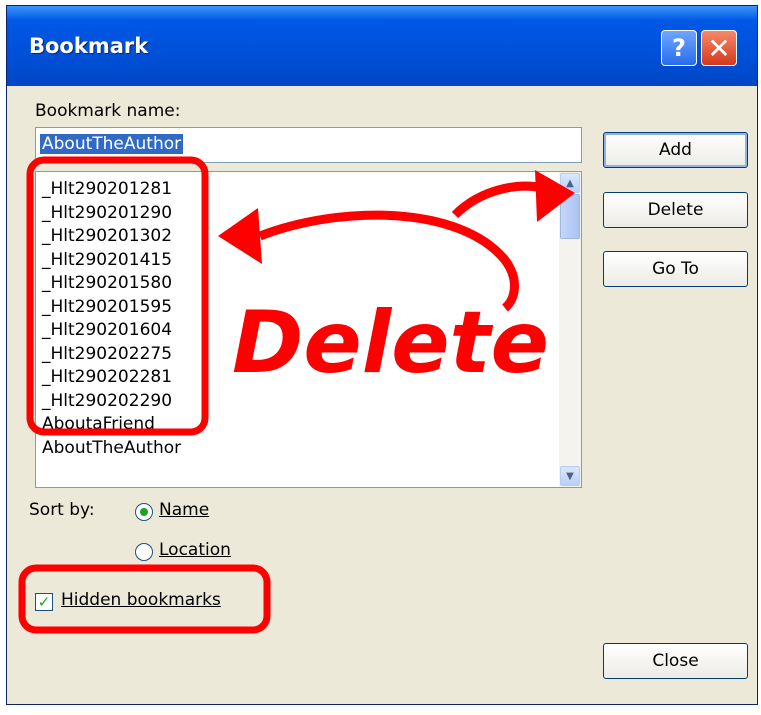 The width and height of the screenshot is (761, 715). Describe the element at coordinates (111, 237) in the screenshot. I see `list-item: _Hlt290201302` at that location.